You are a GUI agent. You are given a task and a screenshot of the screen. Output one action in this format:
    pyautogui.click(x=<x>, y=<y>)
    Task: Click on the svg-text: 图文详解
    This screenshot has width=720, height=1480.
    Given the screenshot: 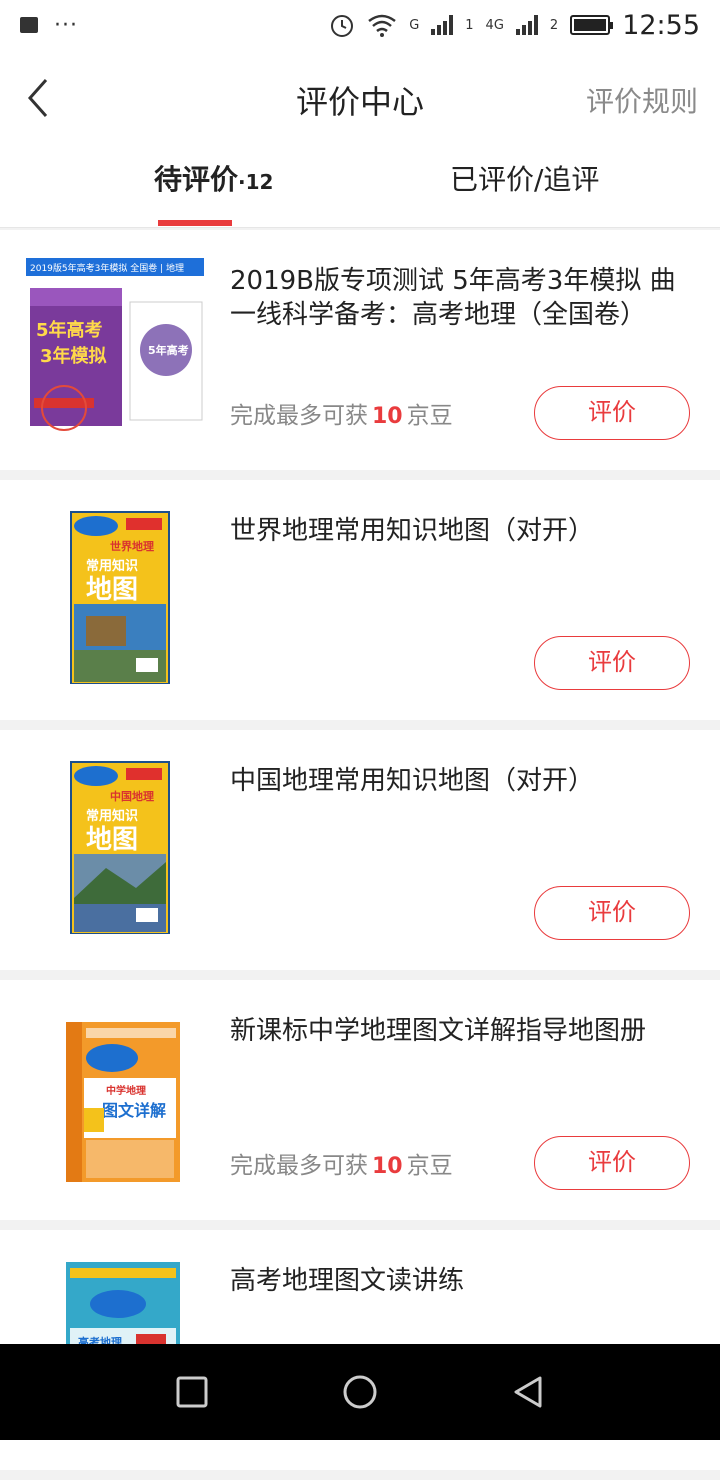 What is the action you would take?
    pyautogui.click(x=134, y=1110)
    